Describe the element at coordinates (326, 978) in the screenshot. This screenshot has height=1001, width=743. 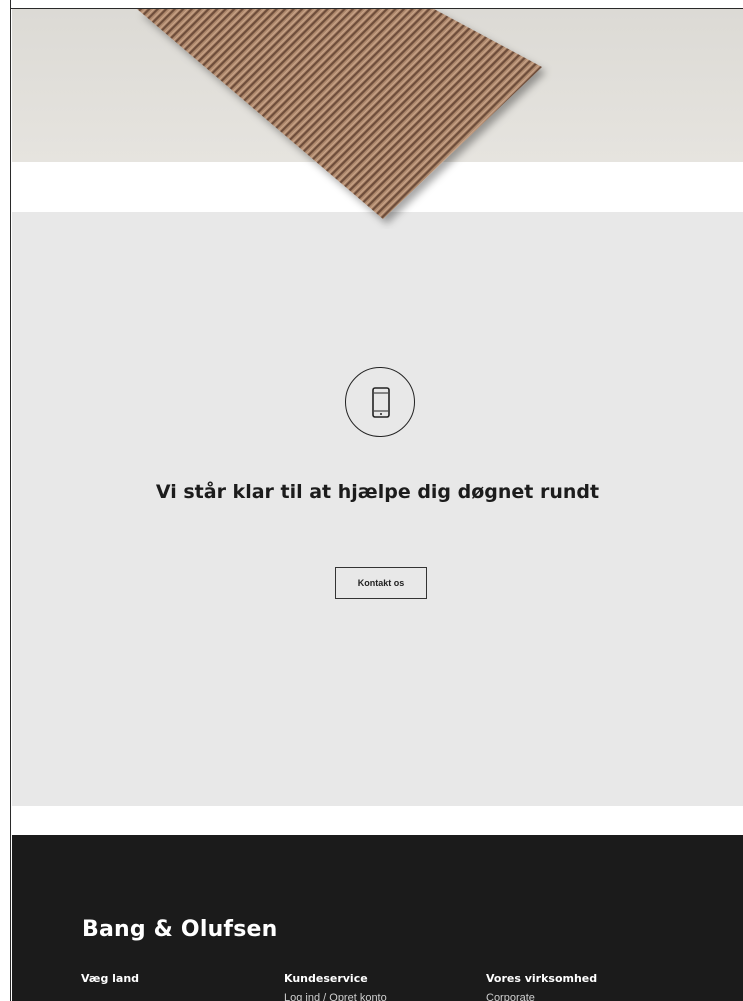
I see `footer-column-heading: Kundeservice` at that location.